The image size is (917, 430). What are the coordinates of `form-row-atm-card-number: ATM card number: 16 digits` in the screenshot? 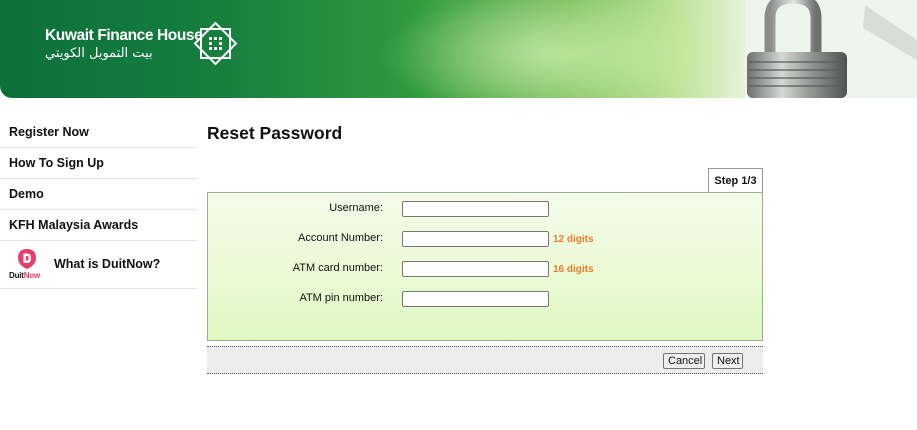 It's located at (486, 270).